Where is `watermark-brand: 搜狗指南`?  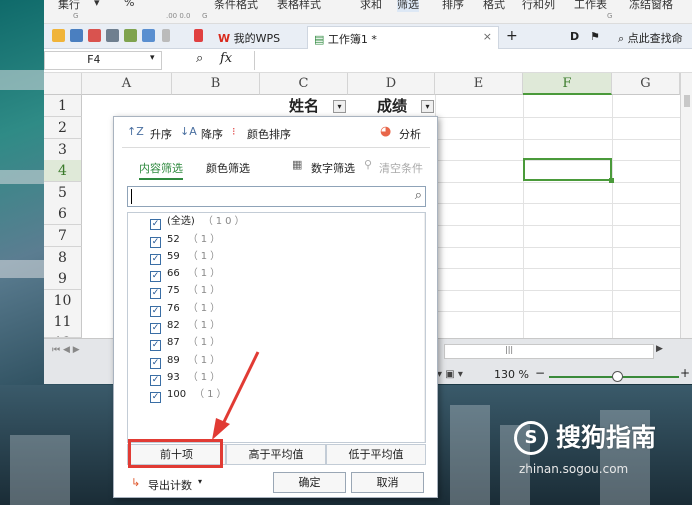
watermark-brand: 搜狗指南 is located at coordinates (606, 437).